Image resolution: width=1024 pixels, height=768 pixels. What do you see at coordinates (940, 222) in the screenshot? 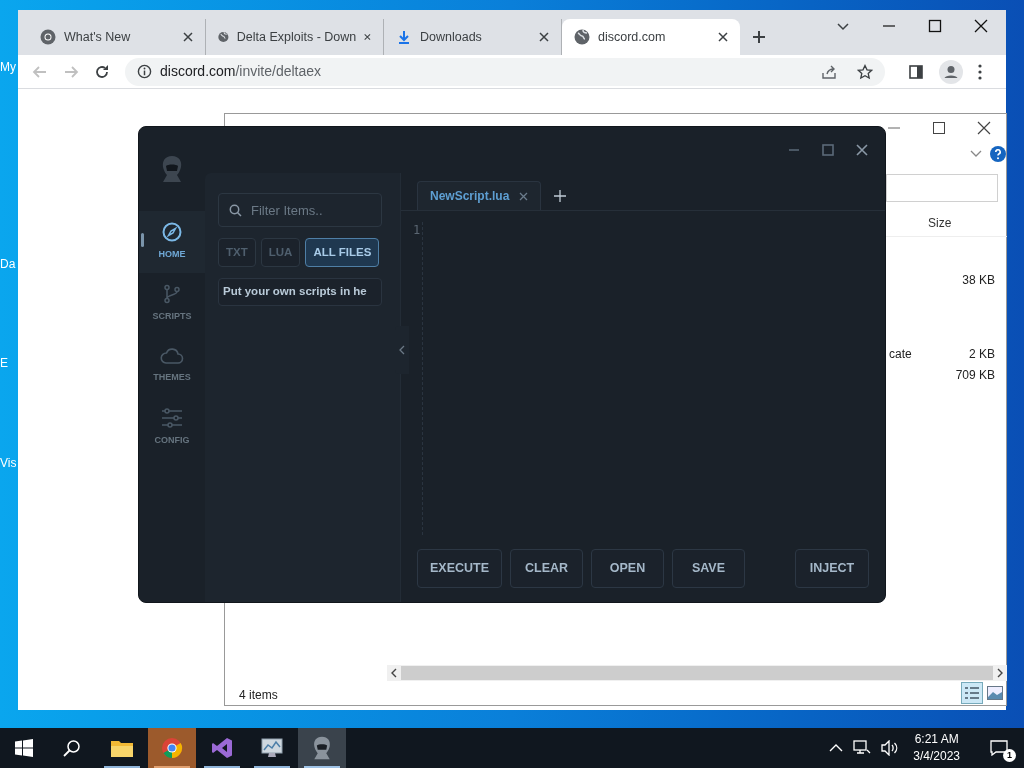
I see `column-header: Size` at bounding box center [940, 222].